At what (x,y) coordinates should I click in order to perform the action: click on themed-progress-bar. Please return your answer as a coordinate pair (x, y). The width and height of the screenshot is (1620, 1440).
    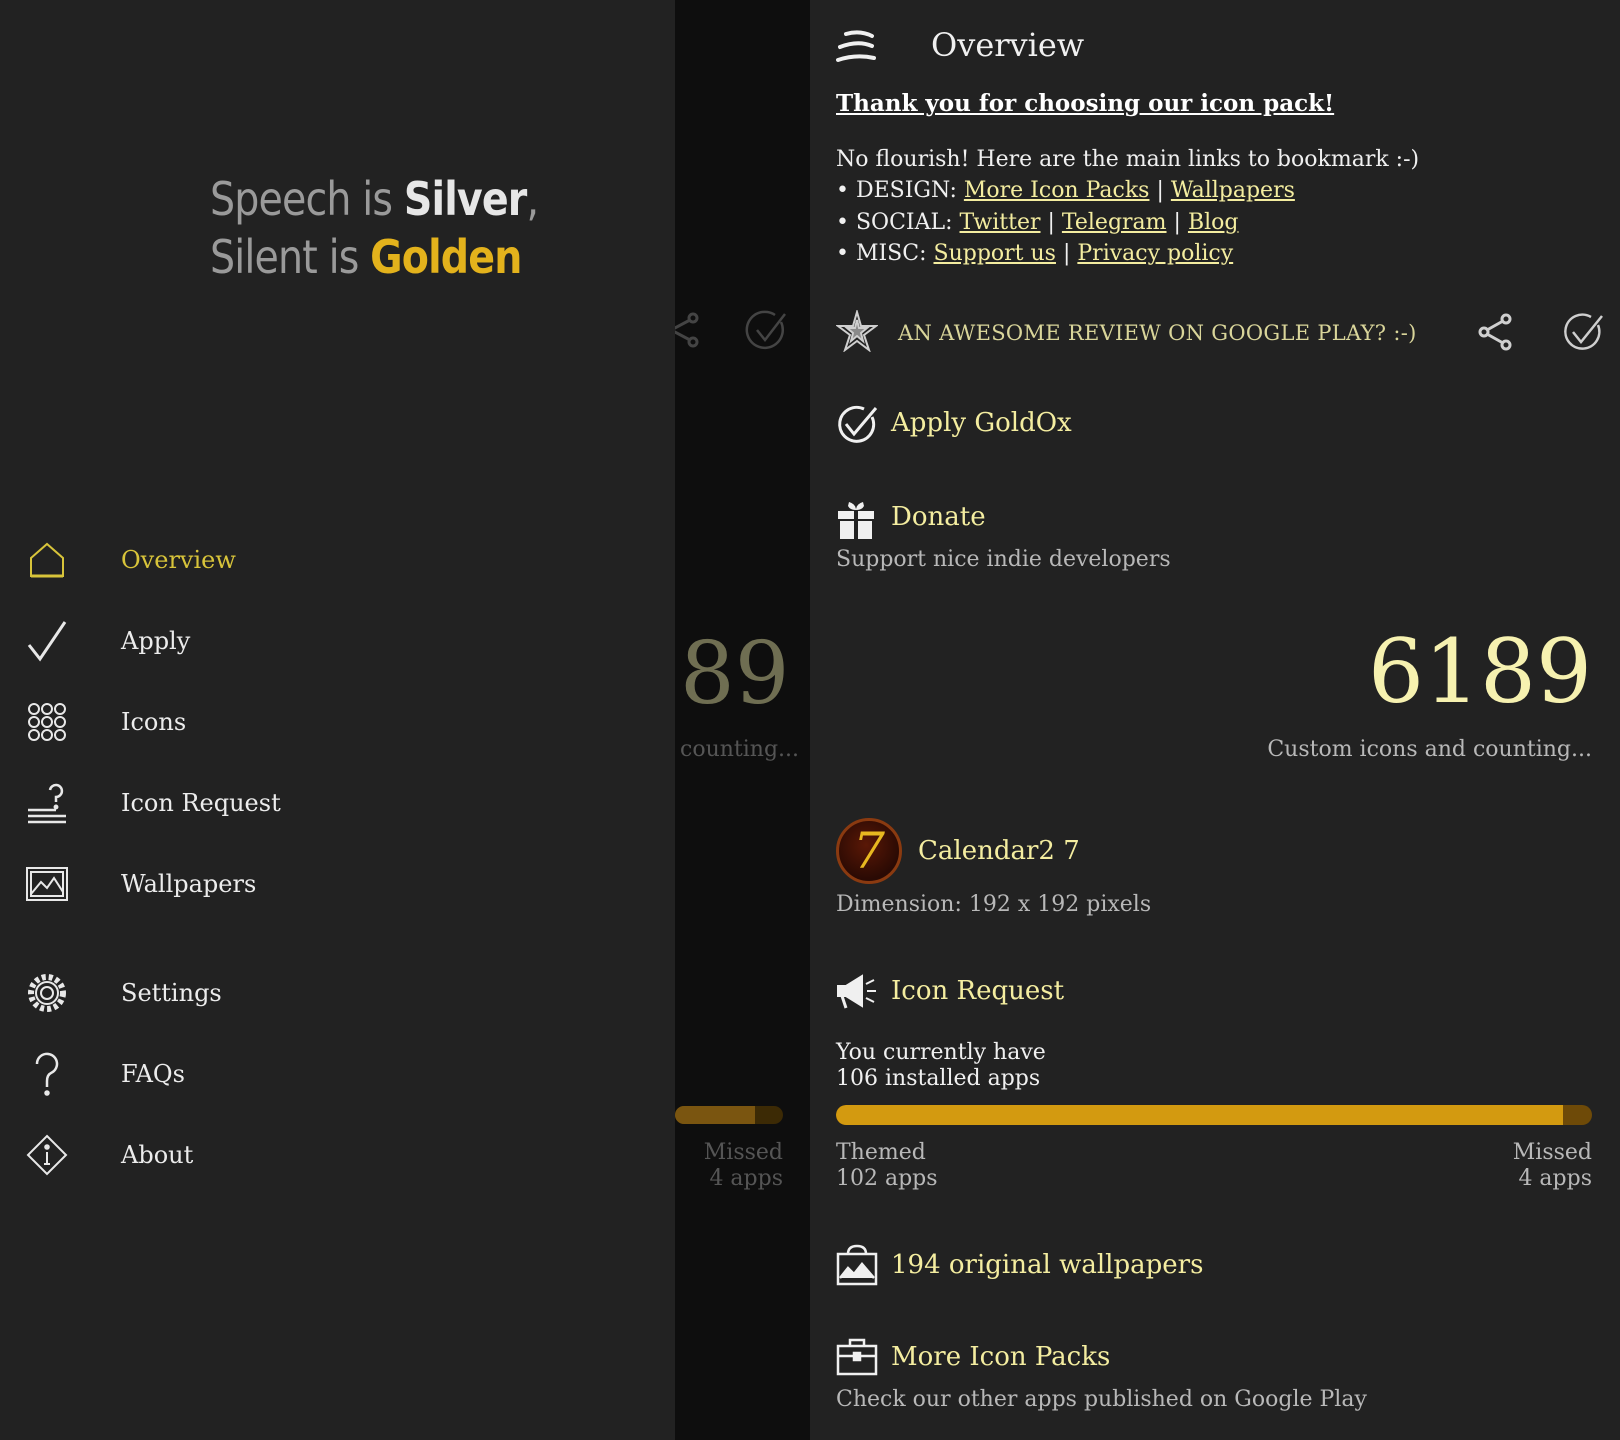
    Looking at the image, I should click on (1214, 1115).